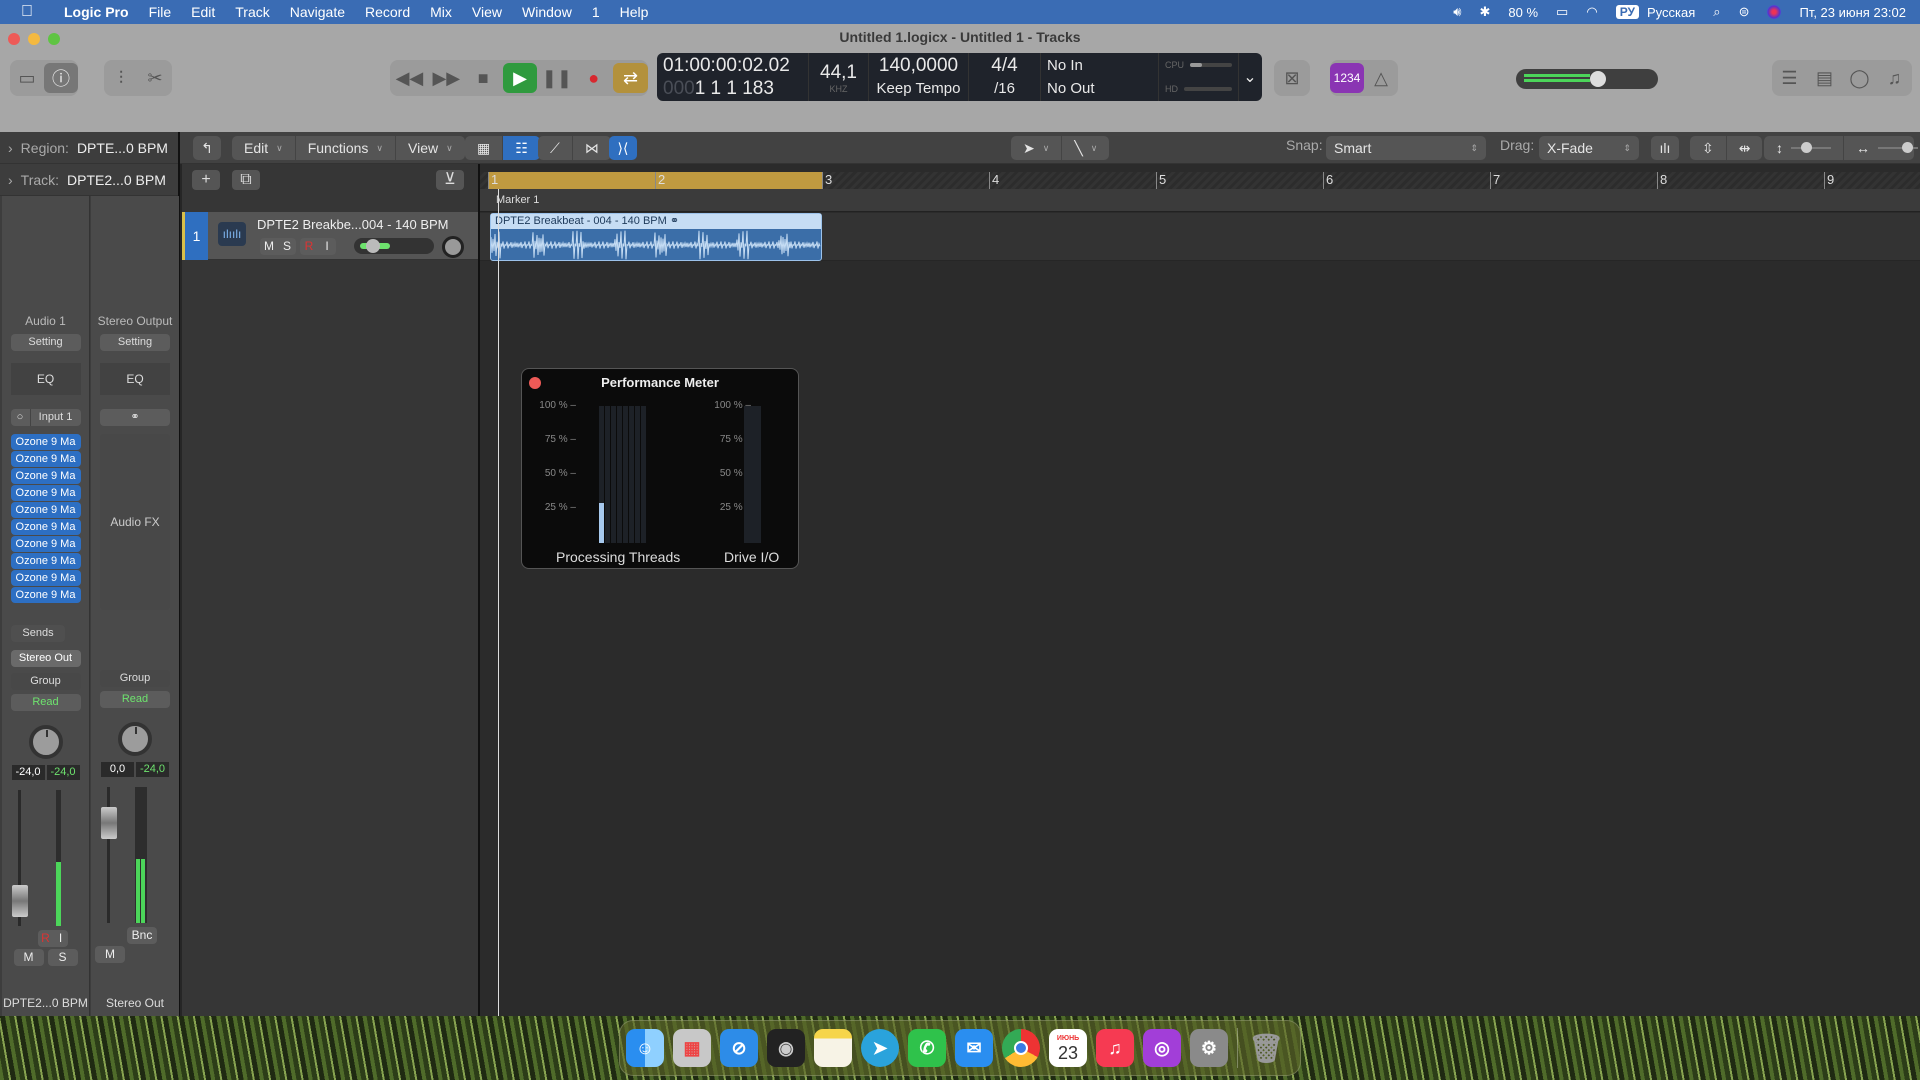 The image size is (1920, 1080). I want to click on view-menu: View ∨, so click(430, 148).